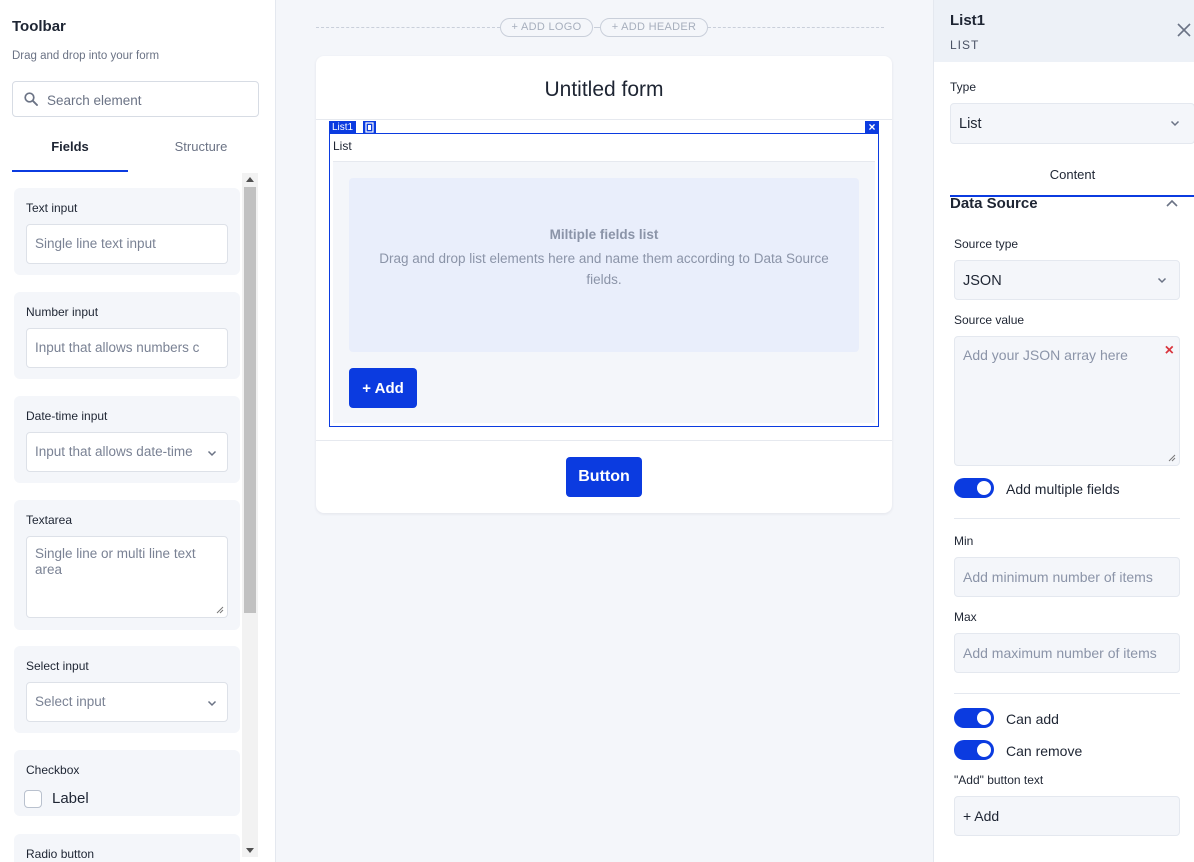 This screenshot has height=862, width=1194. What do you see at coordinates (127, 244) in the screenshot?
I see `text-input-preview: Single line text input` at bounding box center [127, 244].